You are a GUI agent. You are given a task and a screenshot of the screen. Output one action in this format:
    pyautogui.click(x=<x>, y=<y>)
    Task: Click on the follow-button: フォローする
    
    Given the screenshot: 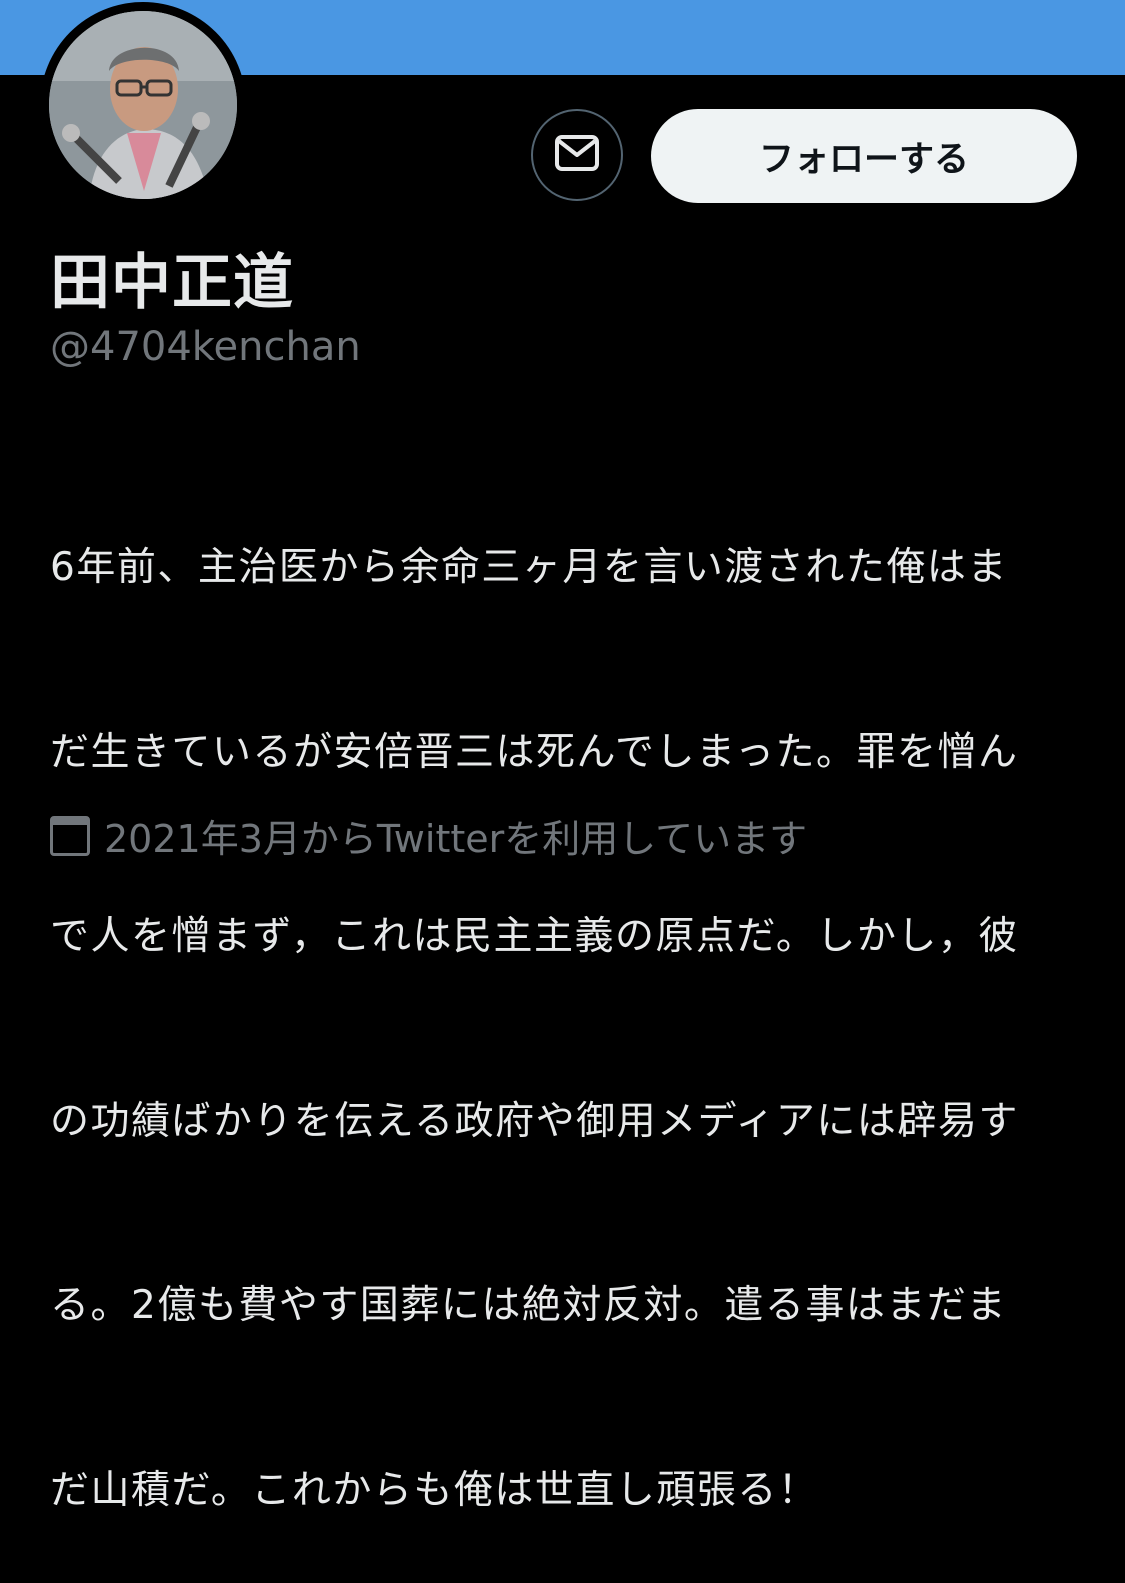 What is the action you would take?
    pyautogui.click(x=864, y=156)
    